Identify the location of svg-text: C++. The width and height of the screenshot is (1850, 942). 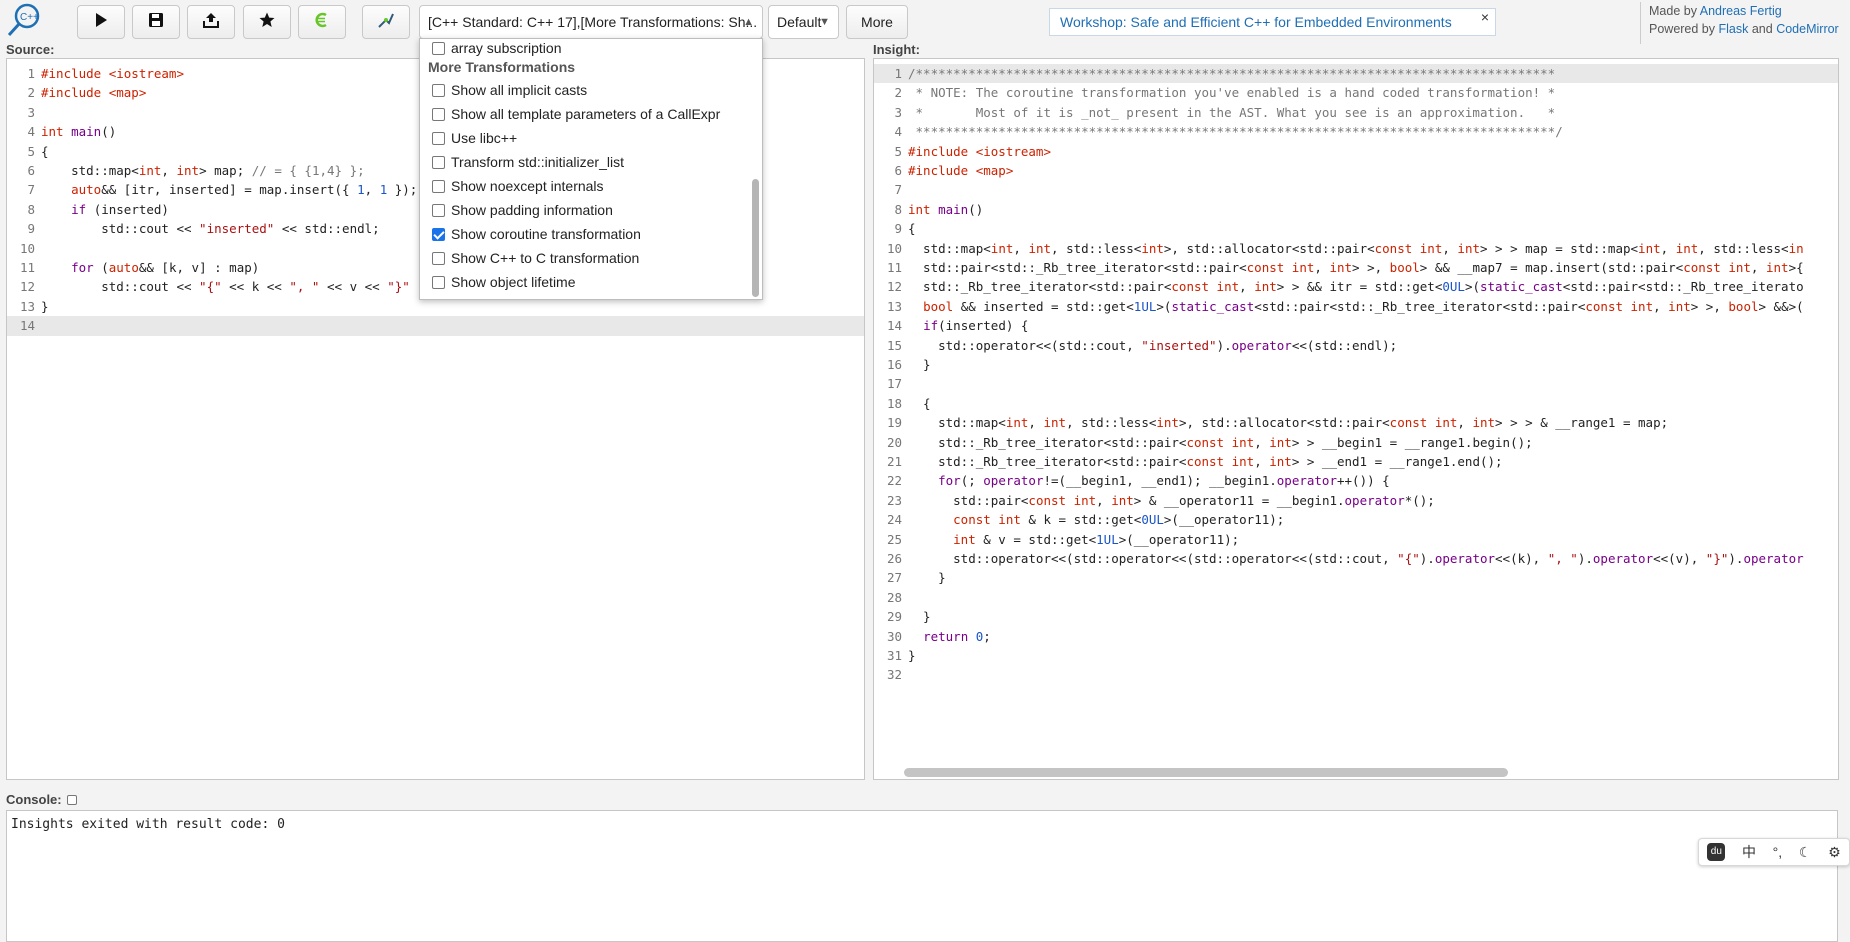
(29, 17).